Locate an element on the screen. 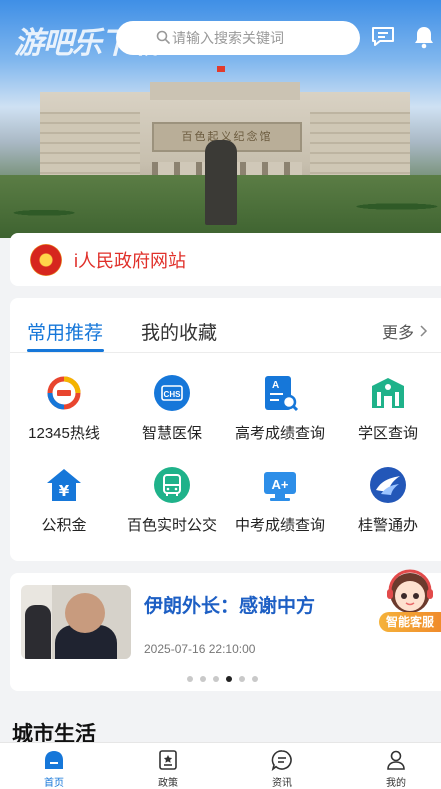 The image size is (441, 789). nav-policy: 政策 is located at coordinates (168, 769).